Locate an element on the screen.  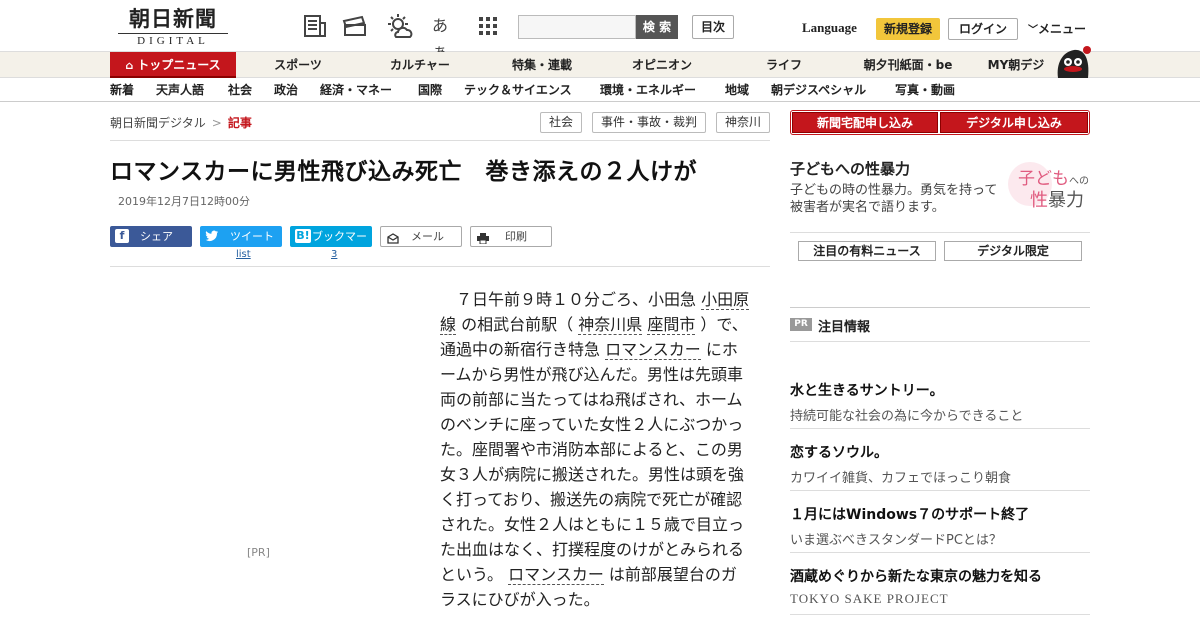
snav-item-society: 社会 is located at coordinates (240, 90).